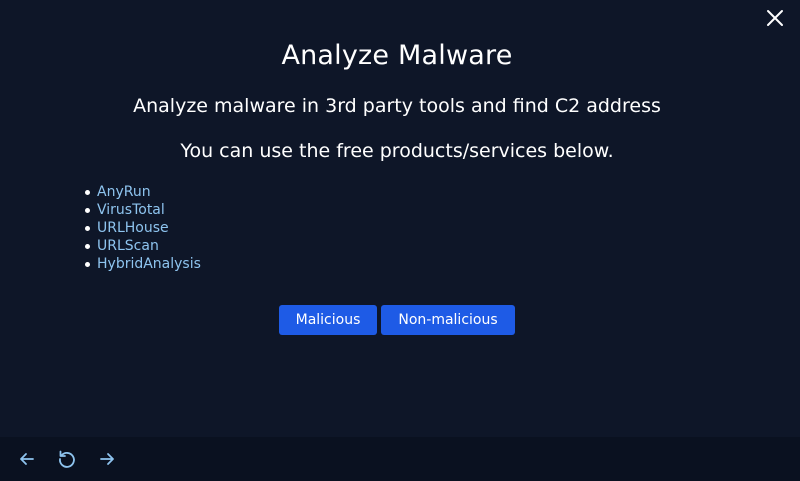  Describe the element at coordinates (131, 210) in the screenshot. I see `tool-link-virustotal: VirusTotal` at that location.